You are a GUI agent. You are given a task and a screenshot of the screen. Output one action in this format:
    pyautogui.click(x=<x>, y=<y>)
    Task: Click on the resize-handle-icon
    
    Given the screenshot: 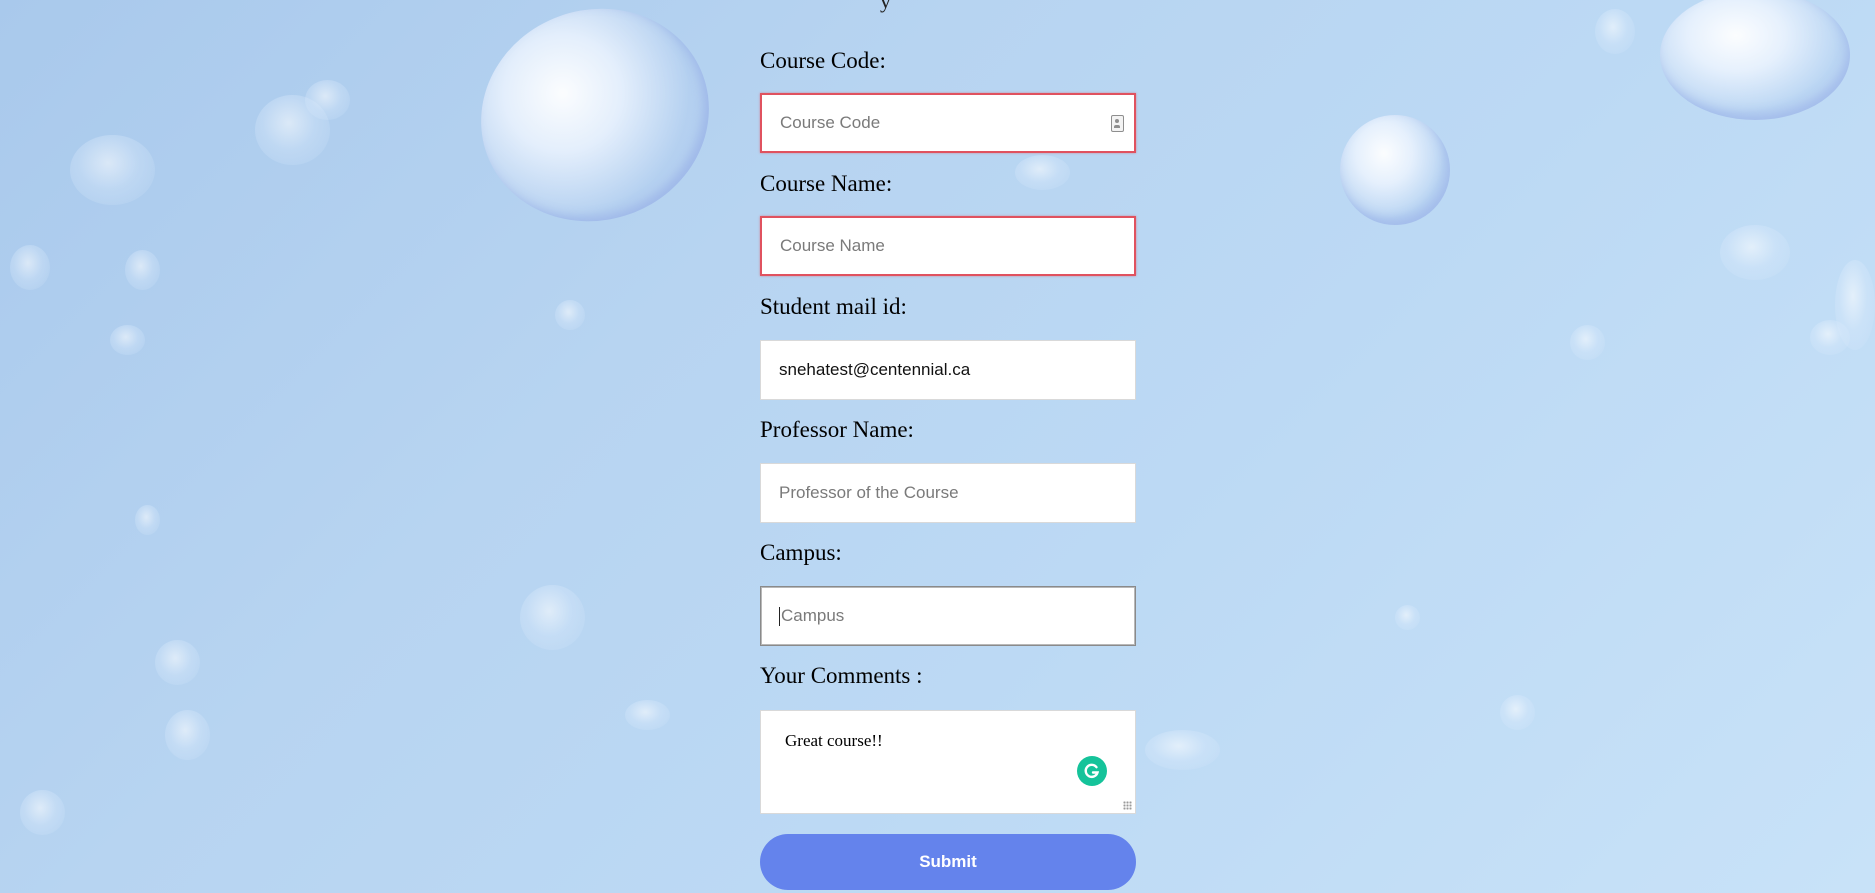 What is the action you would take?
    pyautogui.click(x=1127, y=805)
    